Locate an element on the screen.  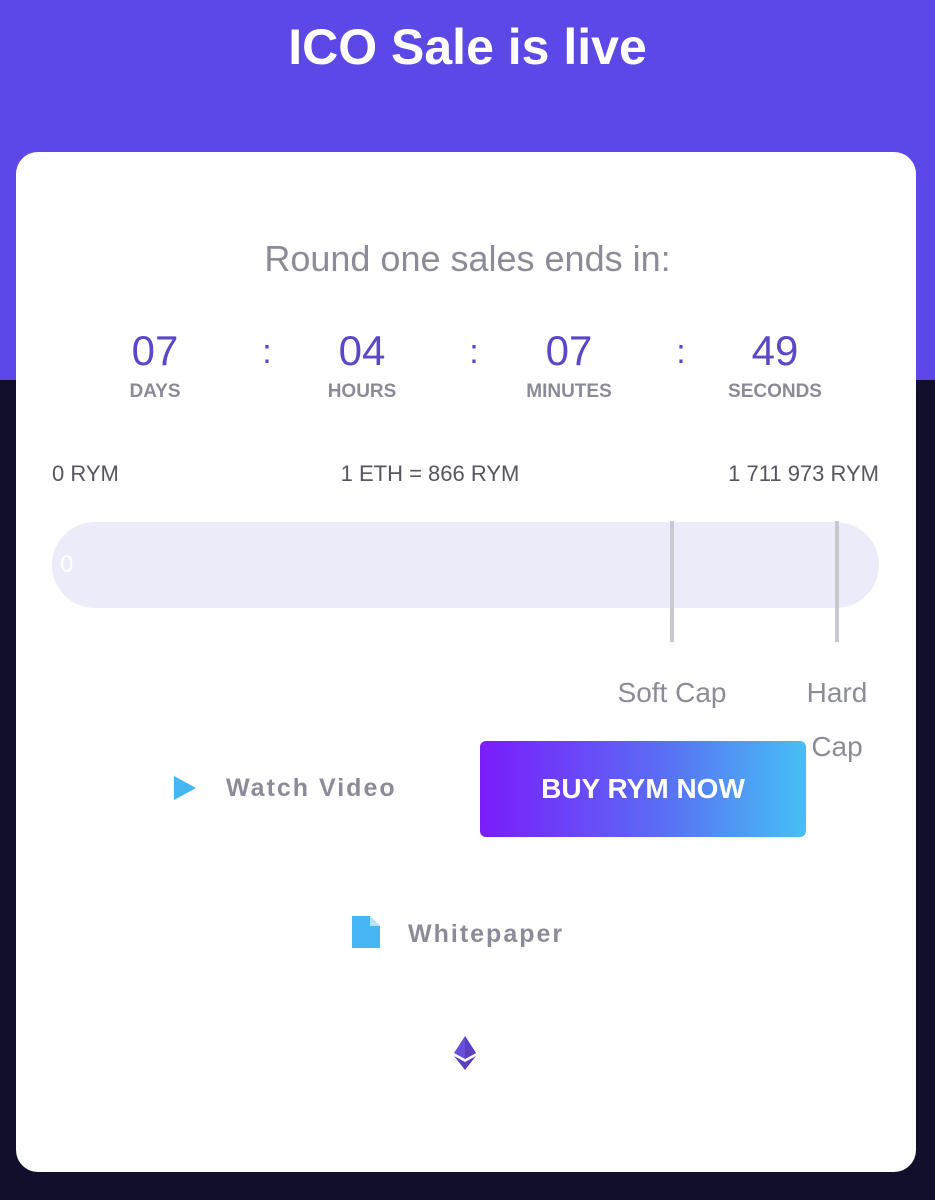
hard-cap-label: Hard Cap is located at coordinates (837, 719).